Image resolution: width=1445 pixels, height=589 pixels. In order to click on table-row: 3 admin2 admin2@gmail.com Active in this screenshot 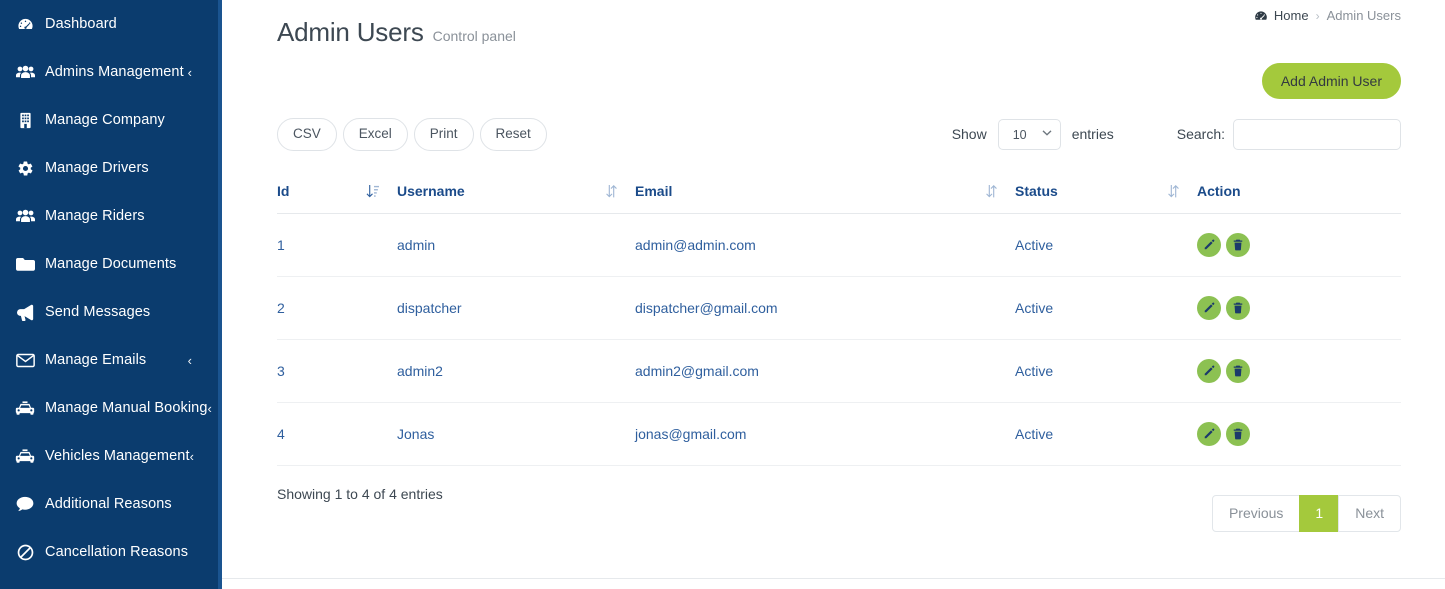, I will do `click(839, 371)`.